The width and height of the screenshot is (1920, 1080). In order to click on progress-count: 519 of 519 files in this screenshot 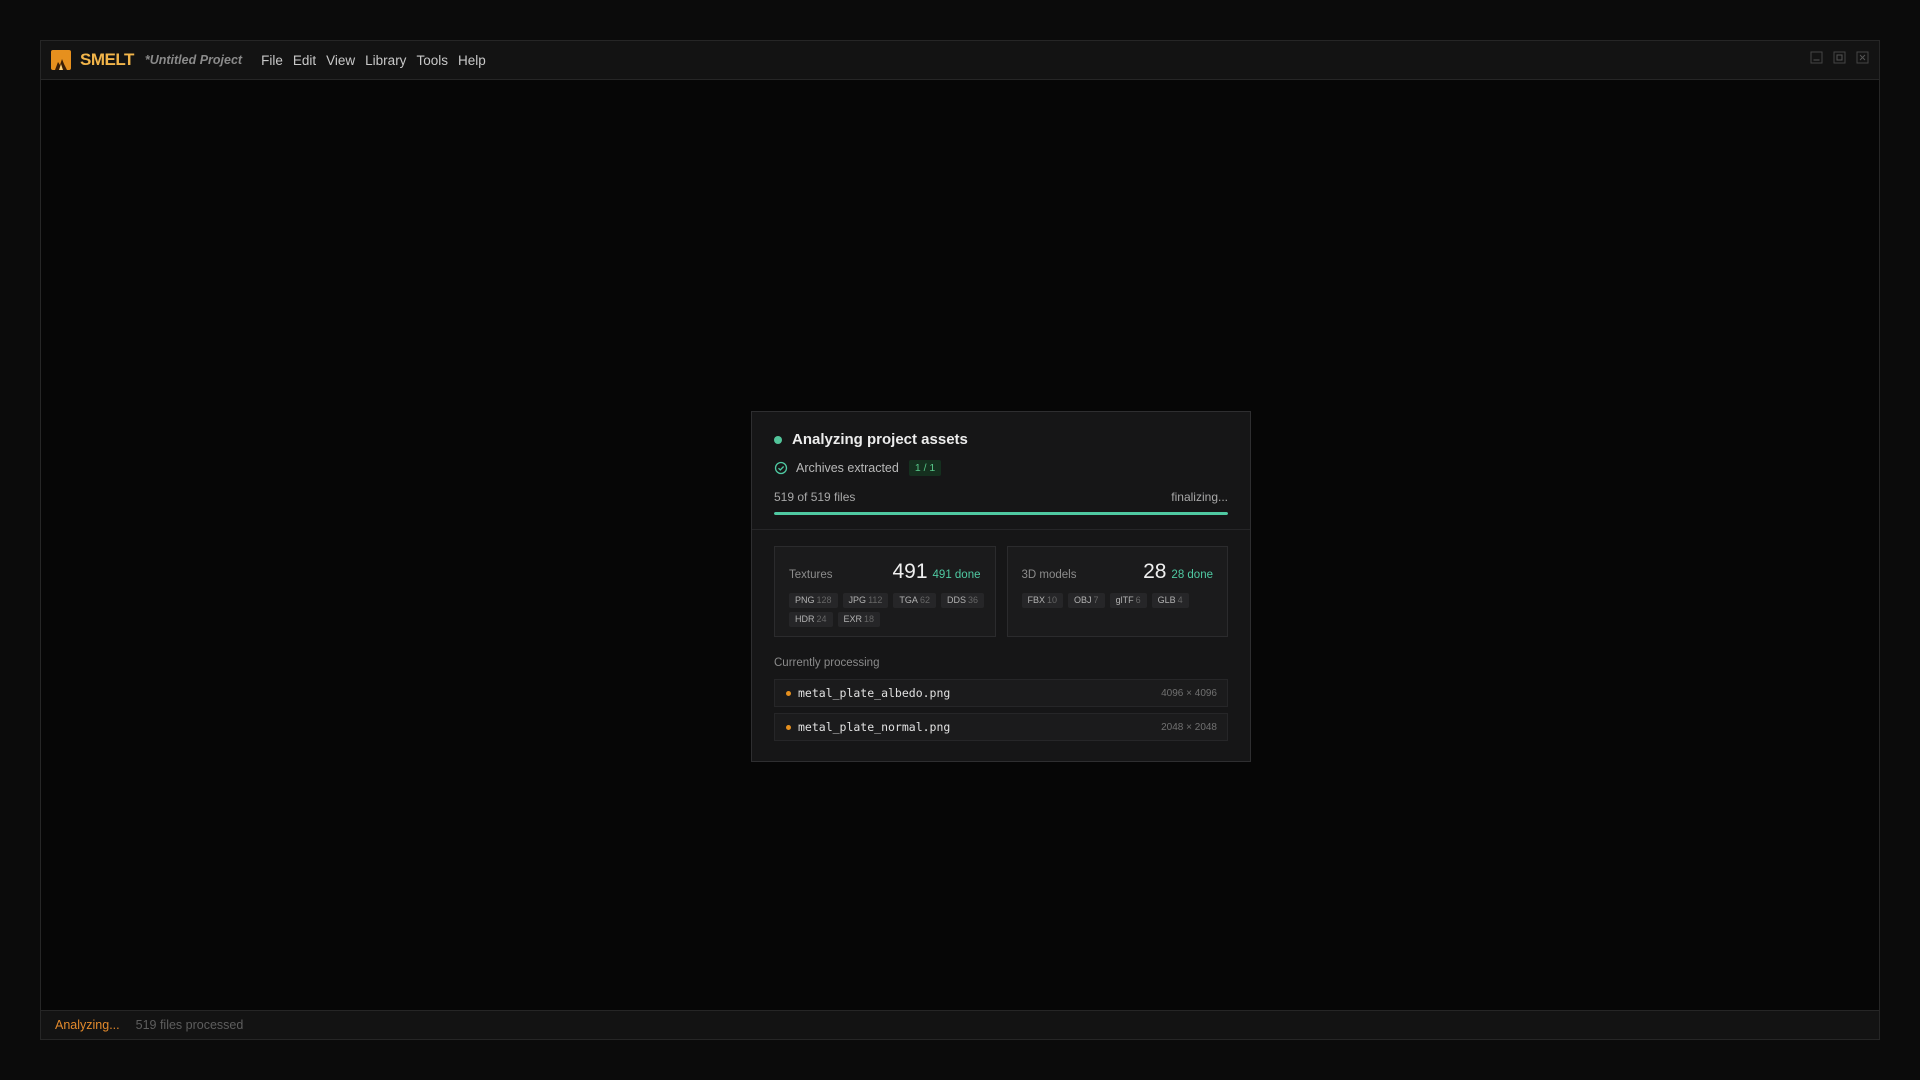, I will do `click(815, 497)`.